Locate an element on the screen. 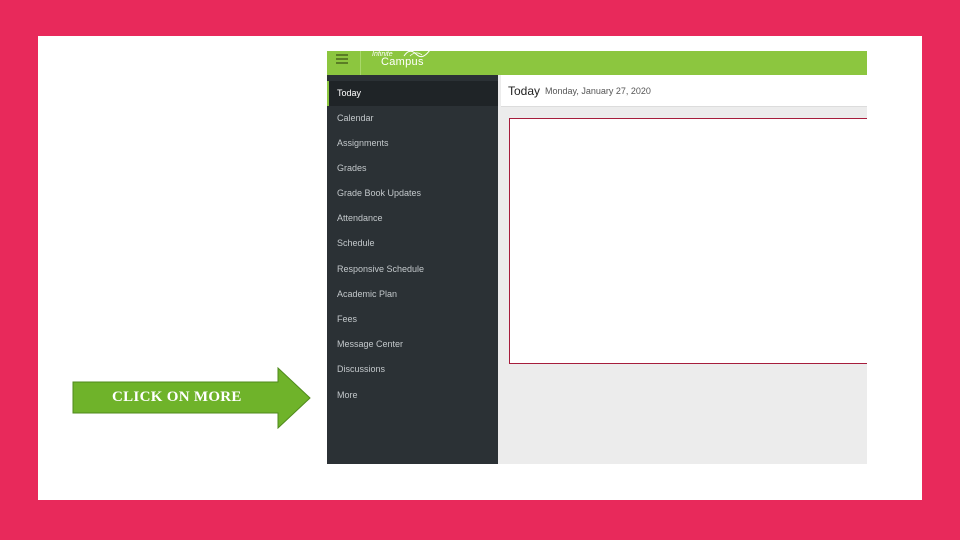  callout-label: CLICK ON MORE is located at coordinates (177, 397).